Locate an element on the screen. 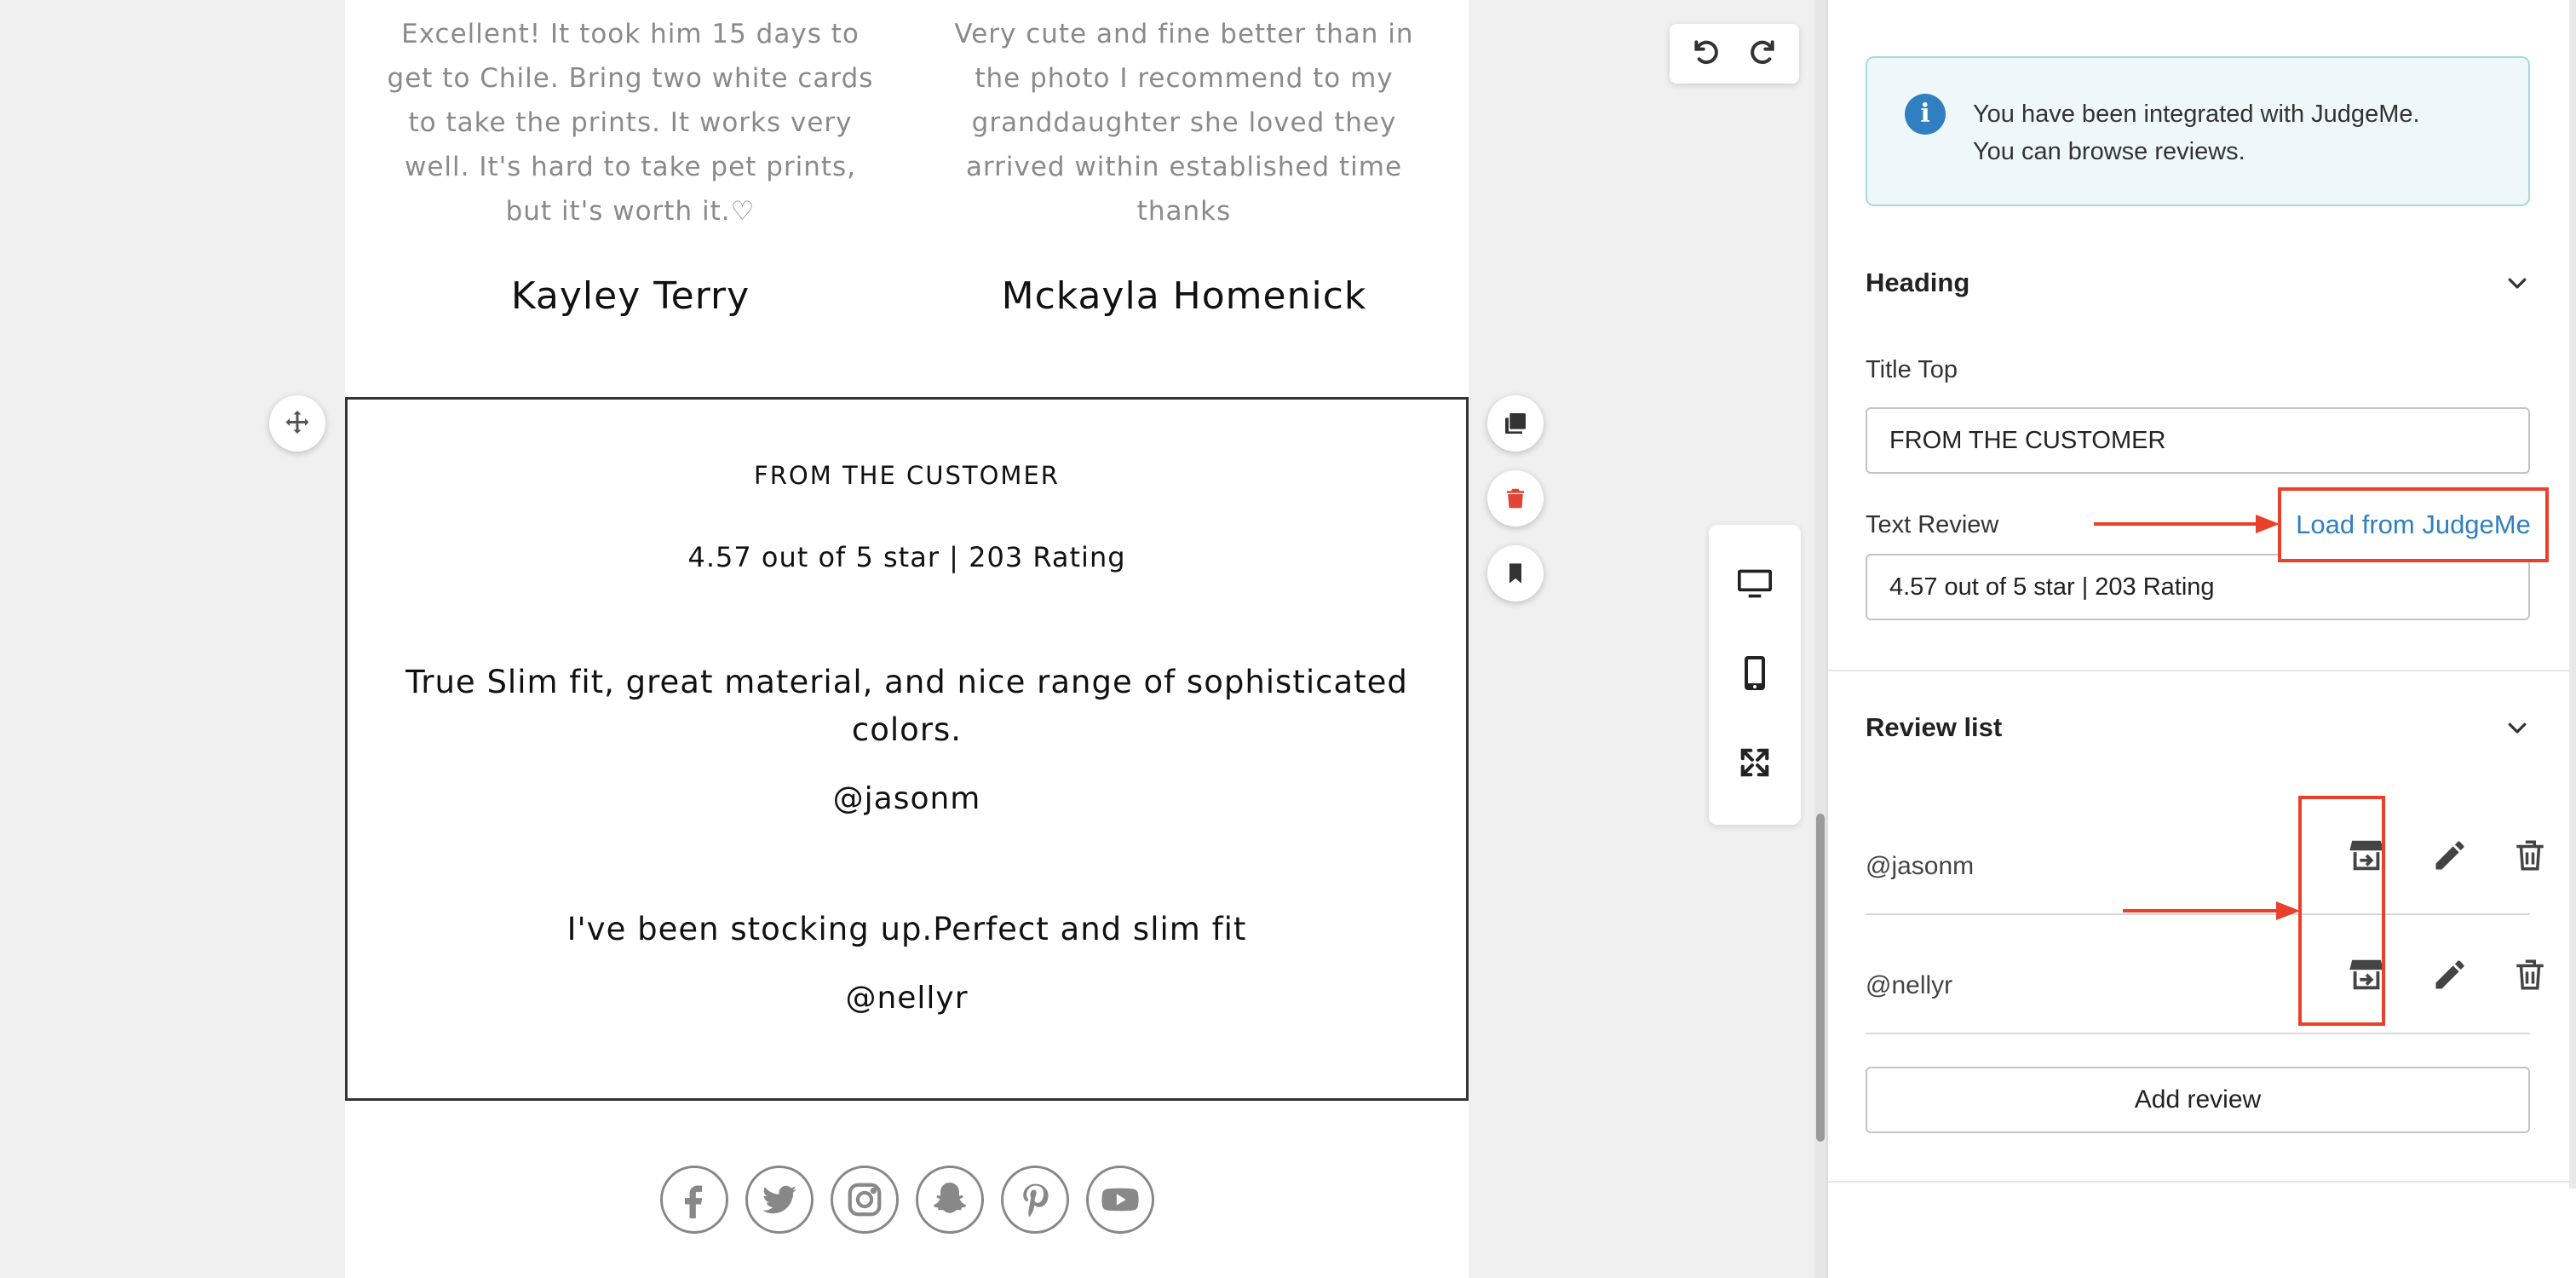  load-from-judgeme-button: Load from JudgeMe is located at coordinates (2414, 524).